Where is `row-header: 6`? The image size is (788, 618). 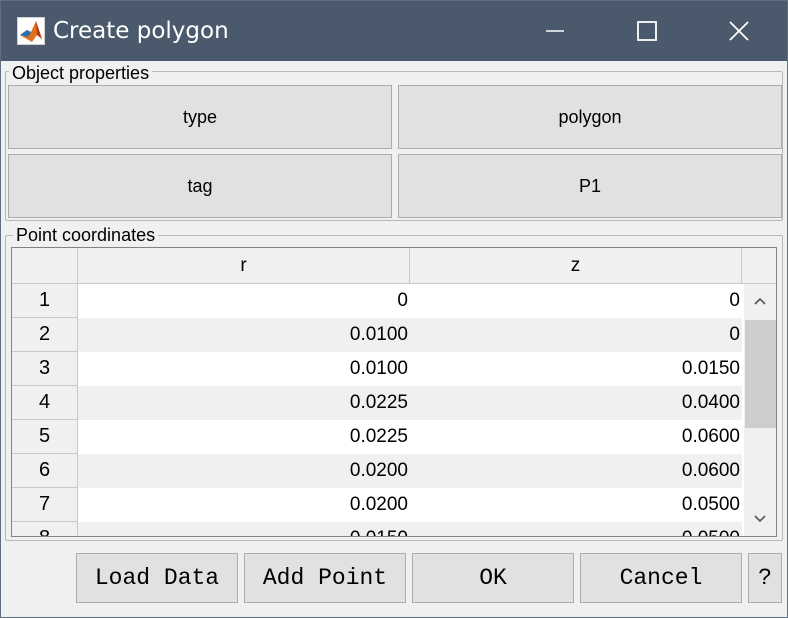
row-header: 6 is located at coordinates (45, 471).